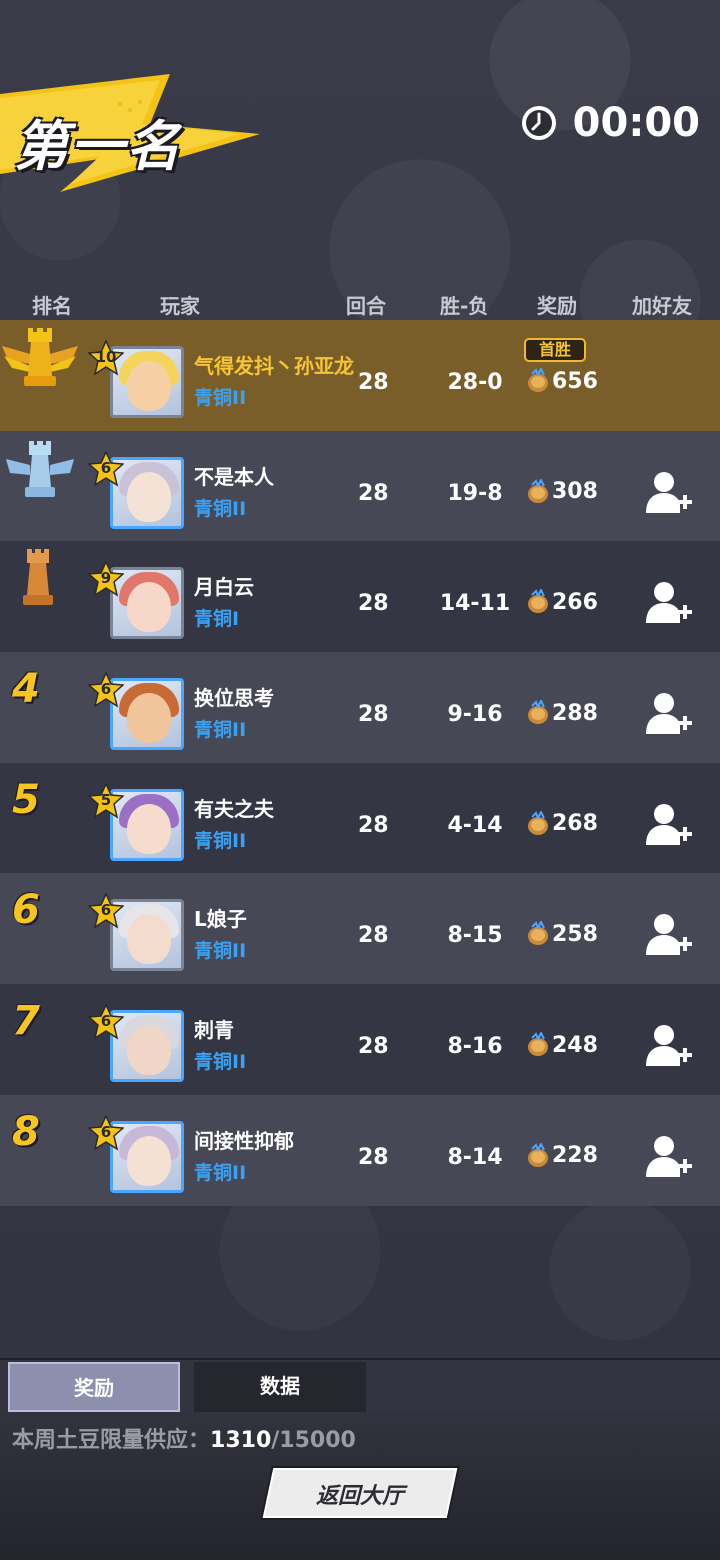 The image size is (720, 1560). I want to click on reward: 266, so click(562, 602).